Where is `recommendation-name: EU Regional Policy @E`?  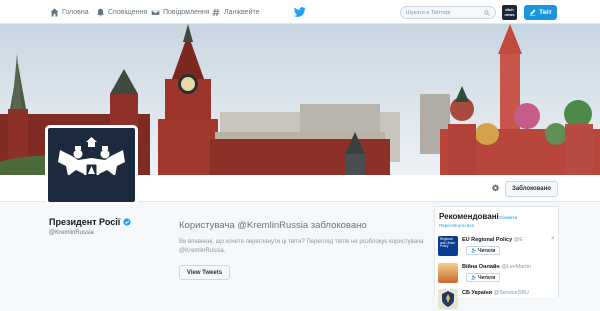 recommendation-name: EU Regional Policy @E is located at coordinates (492, 240).